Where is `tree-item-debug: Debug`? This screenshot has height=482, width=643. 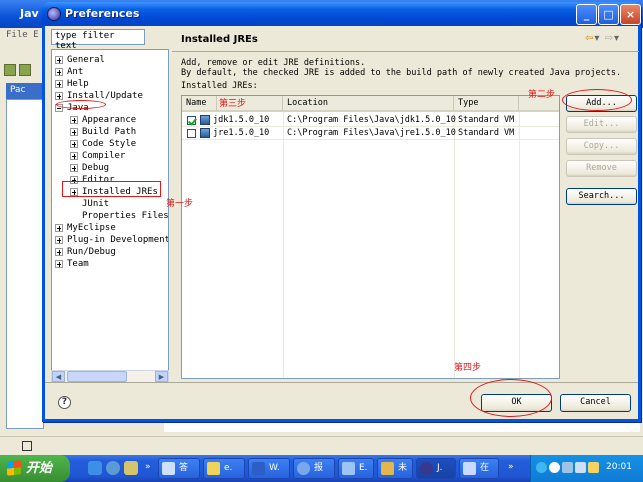 tree-item-debug: Debug is located at coordinates (89, 168).